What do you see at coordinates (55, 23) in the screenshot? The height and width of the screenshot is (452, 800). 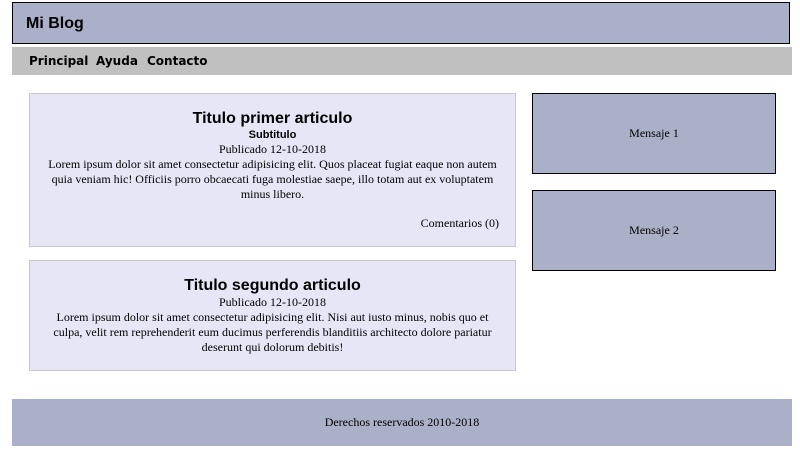 I see `site-title: Mi Blog` at bounding box center [55, 23].